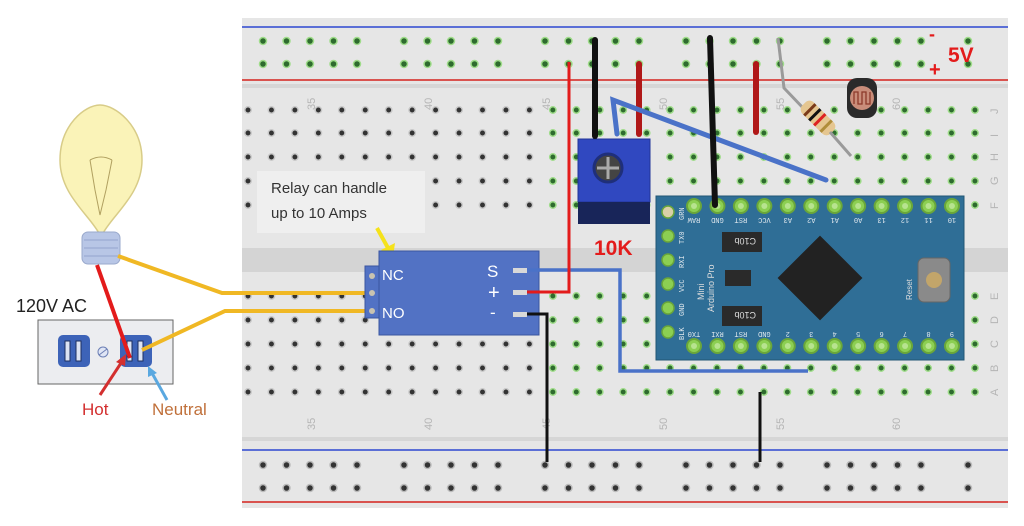 The height and width of the screenshot is (526, 1024). I want to click on pot-value-label: 10K, so click(613, 248).